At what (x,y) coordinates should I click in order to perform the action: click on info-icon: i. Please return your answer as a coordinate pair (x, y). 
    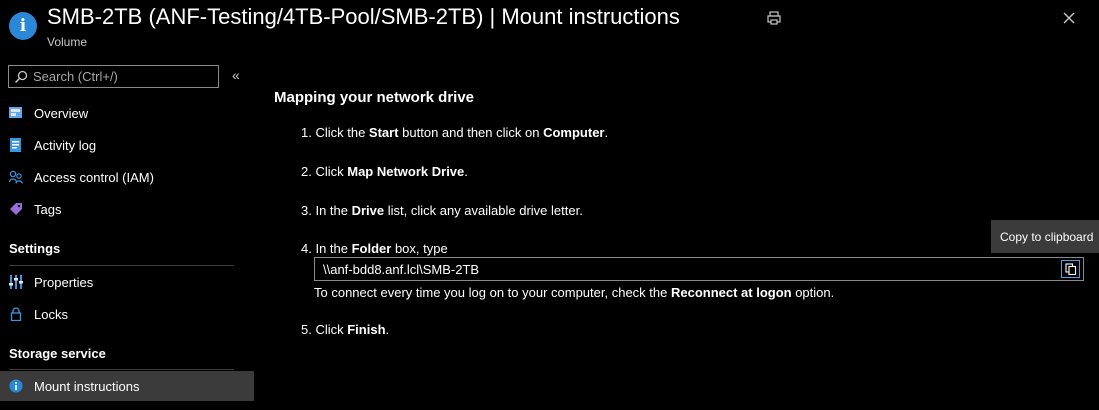
    Looking at the image, I should click on (23, 26).